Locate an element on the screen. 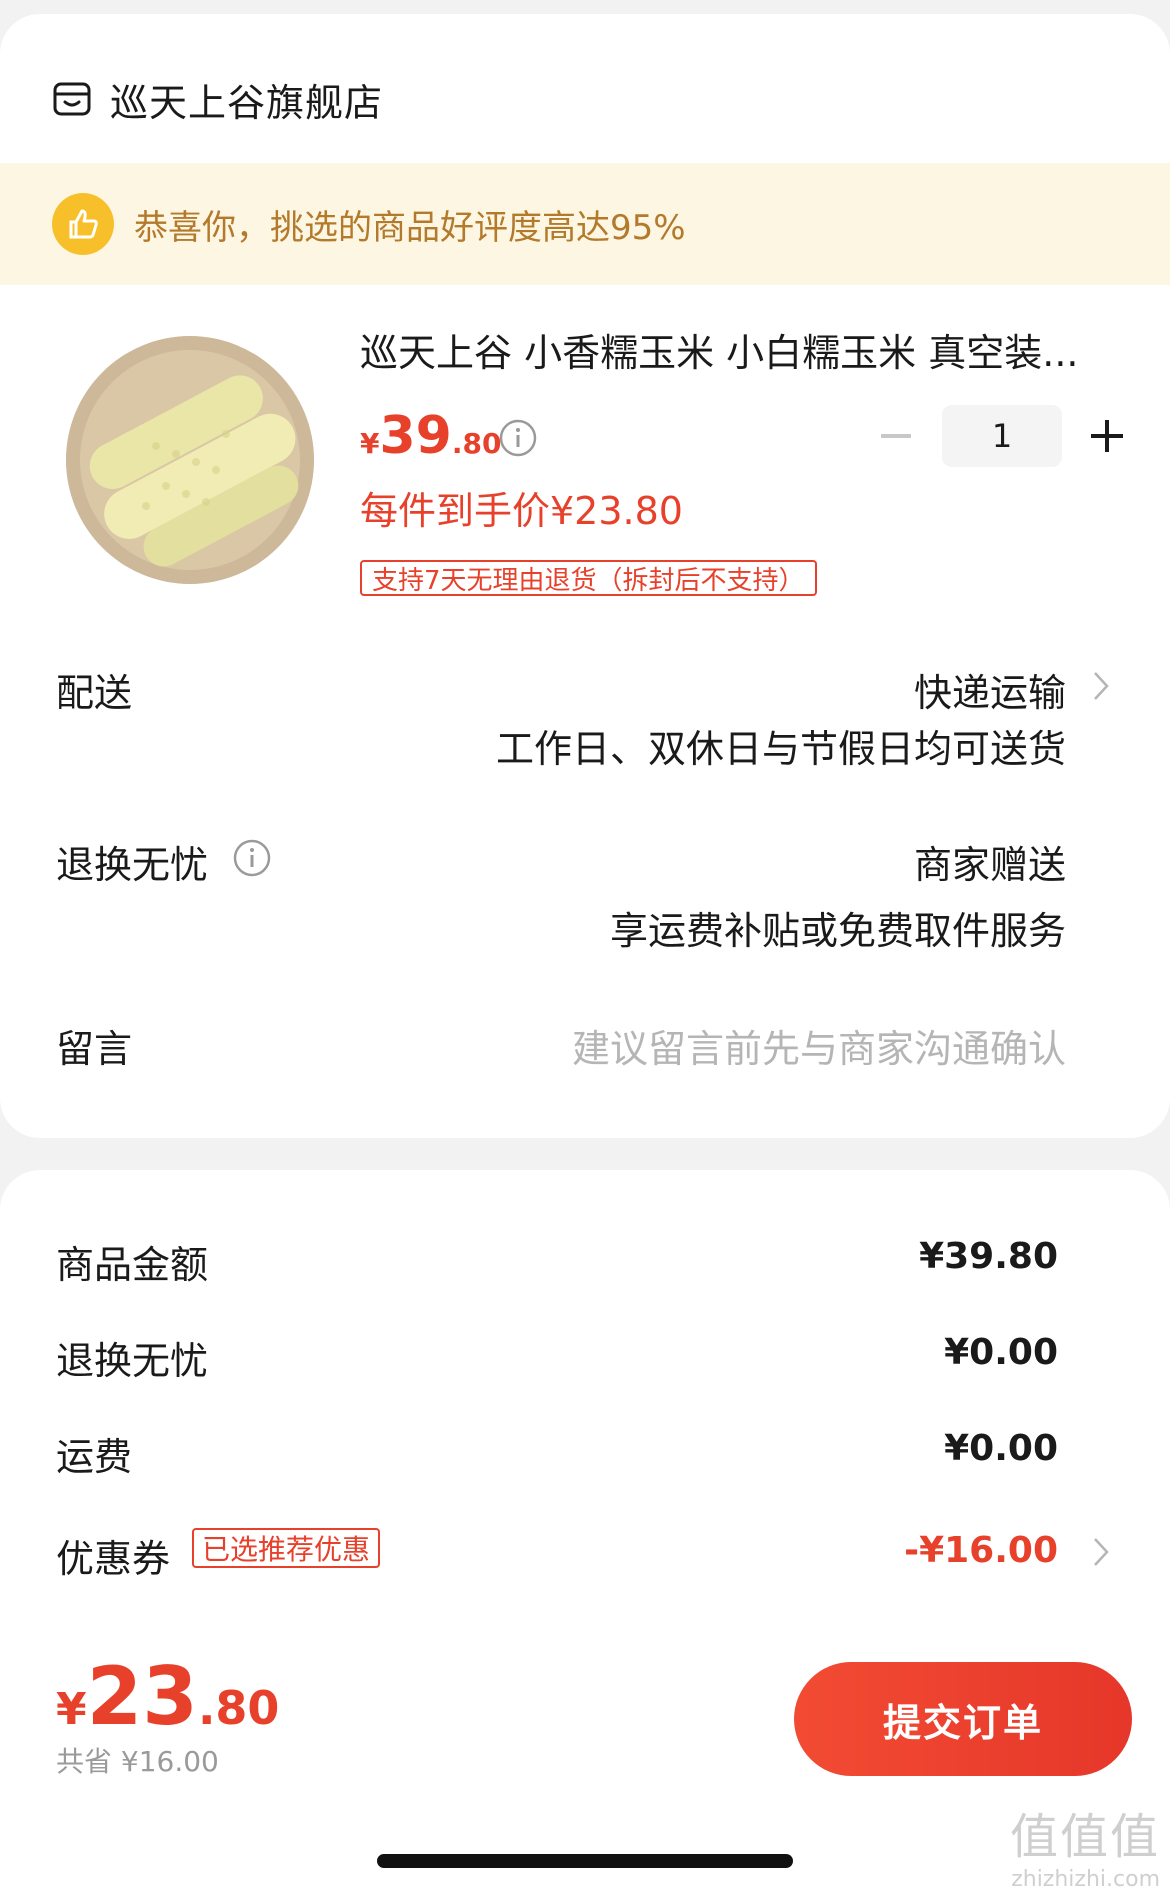 Image resolution: width=1170 pixels, height=1896 pixels. coupon-tag: 已选推荐优惠 is located at coordinates (286, 1548).